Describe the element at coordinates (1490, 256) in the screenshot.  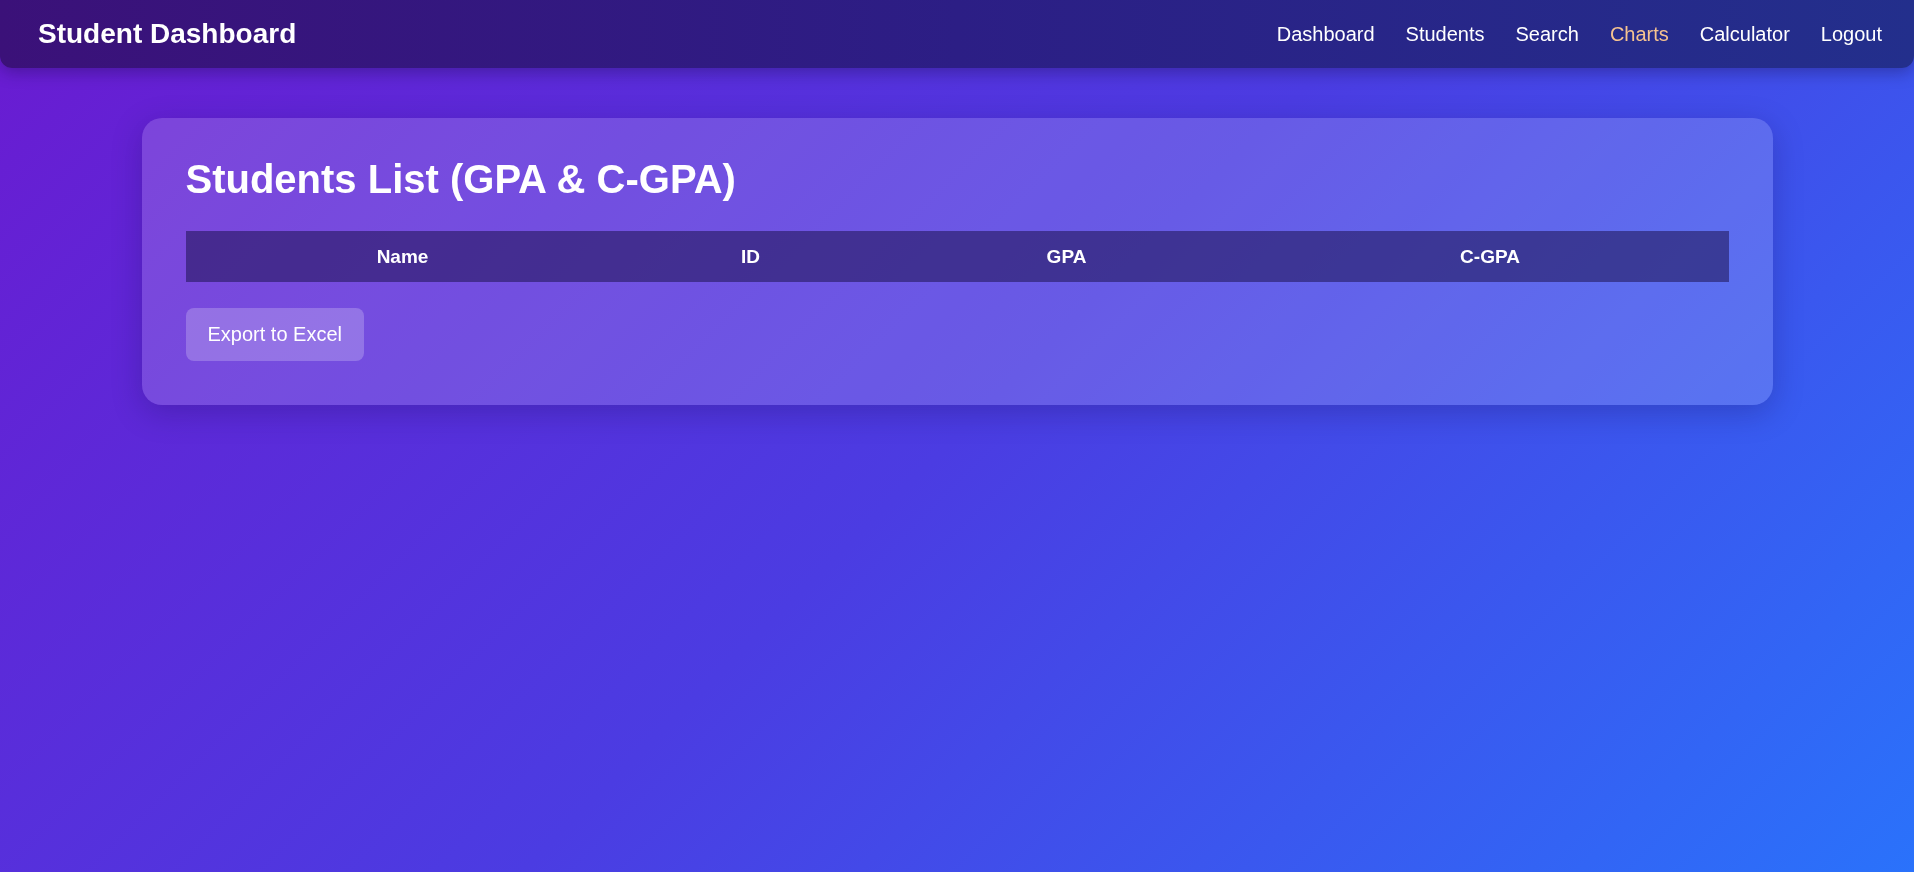
I see `column-header: C-GPA` at that location.